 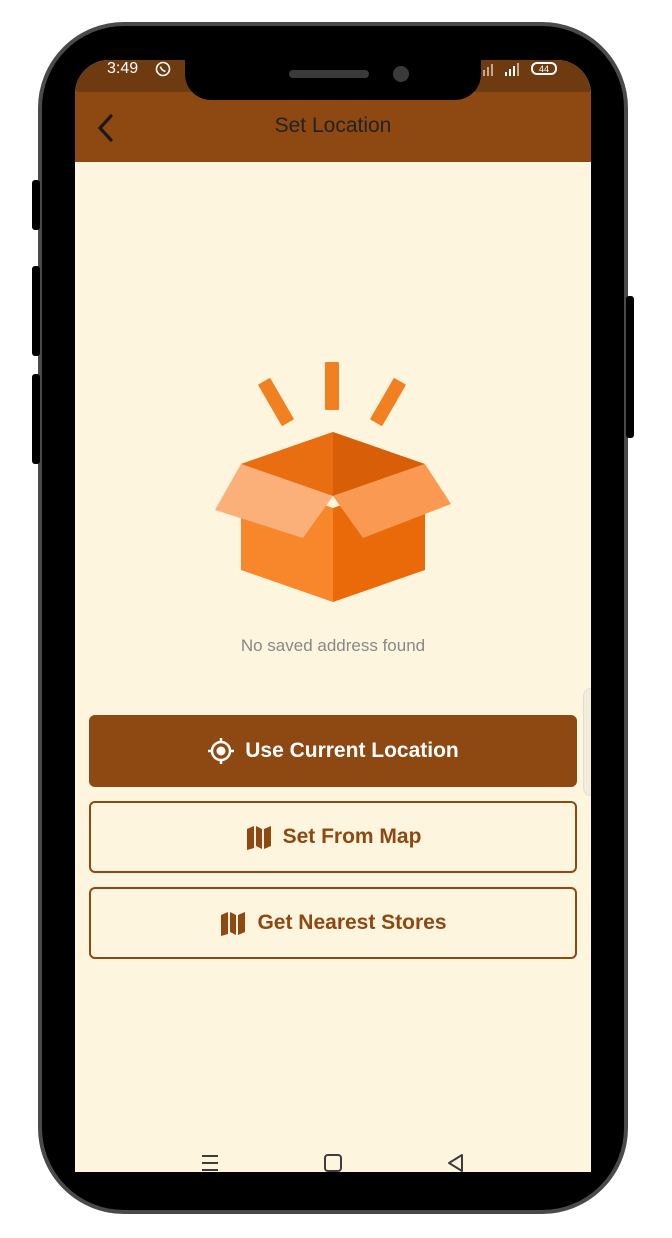 I want to click on system-nav-bar, so click(x=333, y=1162).